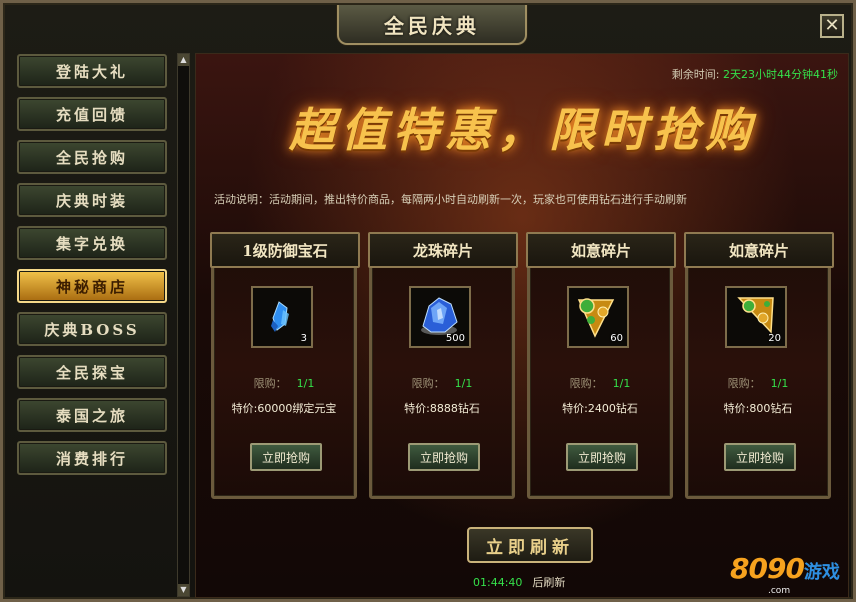 The width and height of the screenshot is (856, 602). Describe the element at coordinates (183, 325) in the screenshot. I see `sidebar-scrollbar: ▲ ▼` at that location.